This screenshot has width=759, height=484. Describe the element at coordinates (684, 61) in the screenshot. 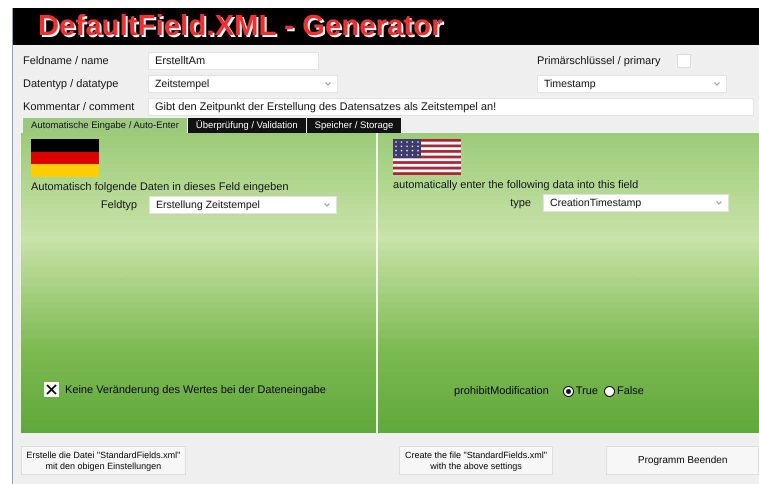

I see `primary-checkbox` at that location.